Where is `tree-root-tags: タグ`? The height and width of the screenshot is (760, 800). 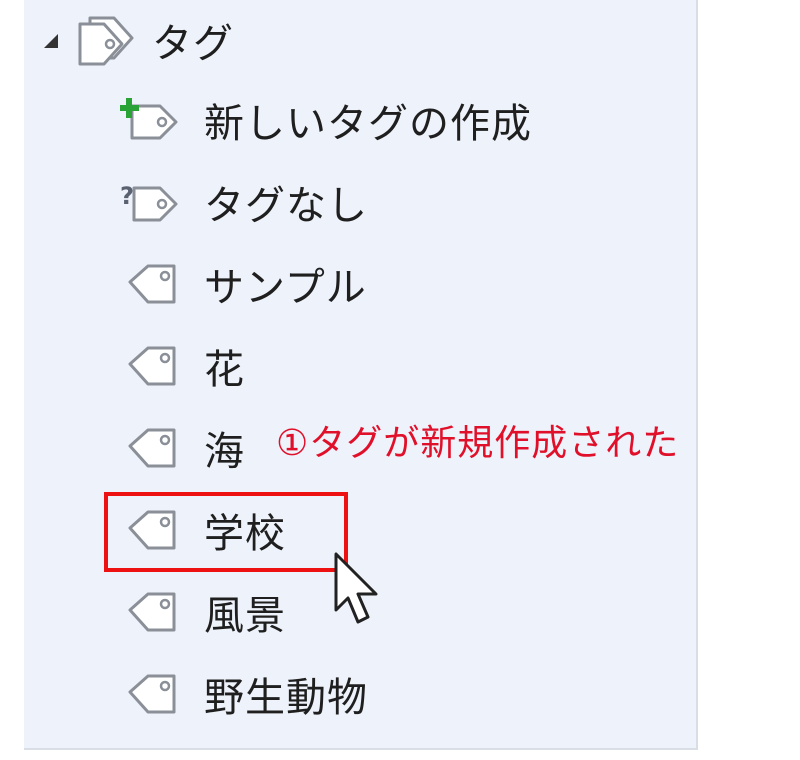 tree-root-tags: タグ is located at coordinates (136, 40).